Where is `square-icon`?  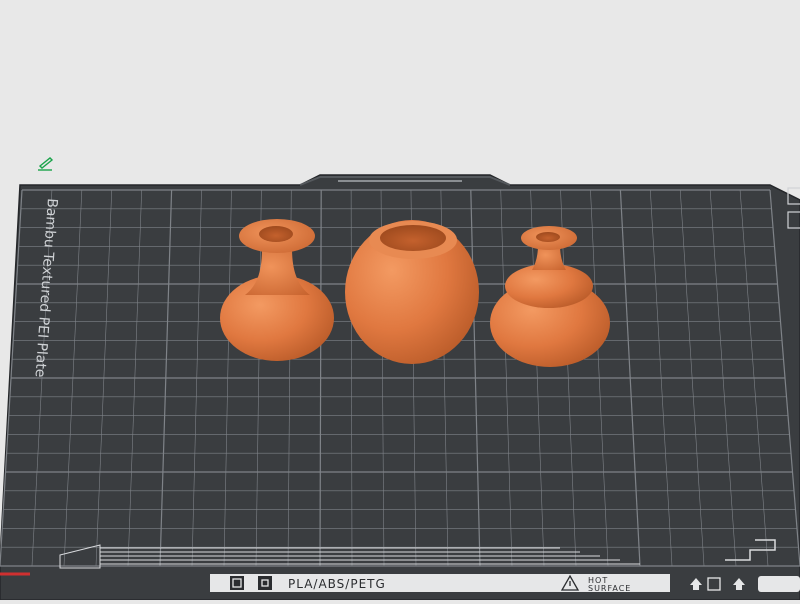 square-icon is located at coordinates (265, 583).